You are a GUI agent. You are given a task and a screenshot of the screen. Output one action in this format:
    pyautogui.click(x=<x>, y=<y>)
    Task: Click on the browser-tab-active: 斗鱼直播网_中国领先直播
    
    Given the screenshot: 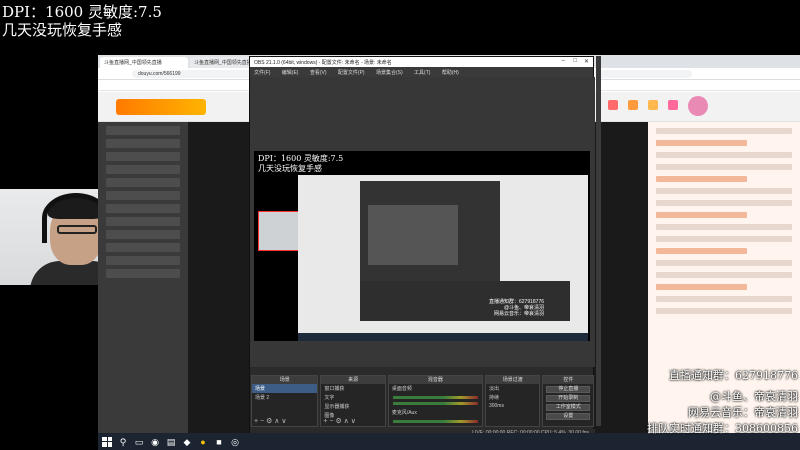 What is the action you would take?
    pyautogui.click(x=144, y=62)
    